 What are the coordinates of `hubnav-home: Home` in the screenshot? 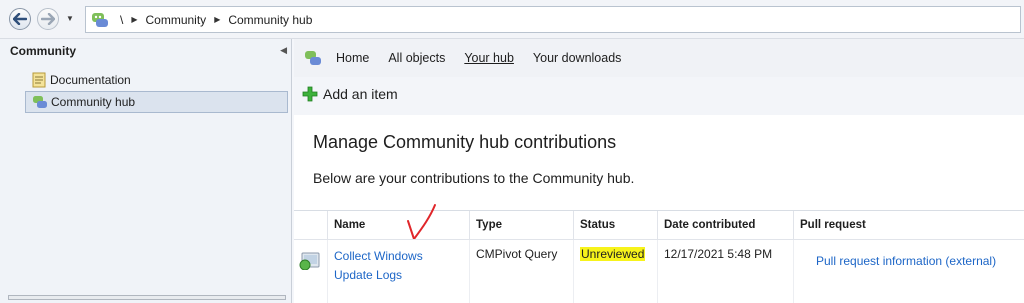 It's located at (352, 58).